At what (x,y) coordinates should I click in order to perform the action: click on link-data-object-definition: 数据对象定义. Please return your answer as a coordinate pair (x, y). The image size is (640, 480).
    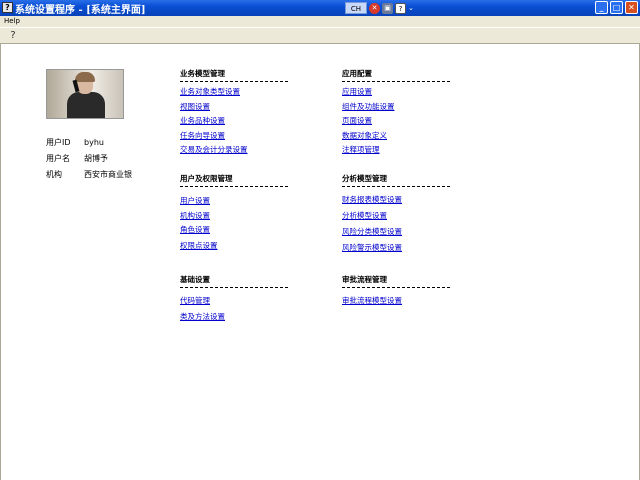
    Looking at the image, I should click on (397, 136).